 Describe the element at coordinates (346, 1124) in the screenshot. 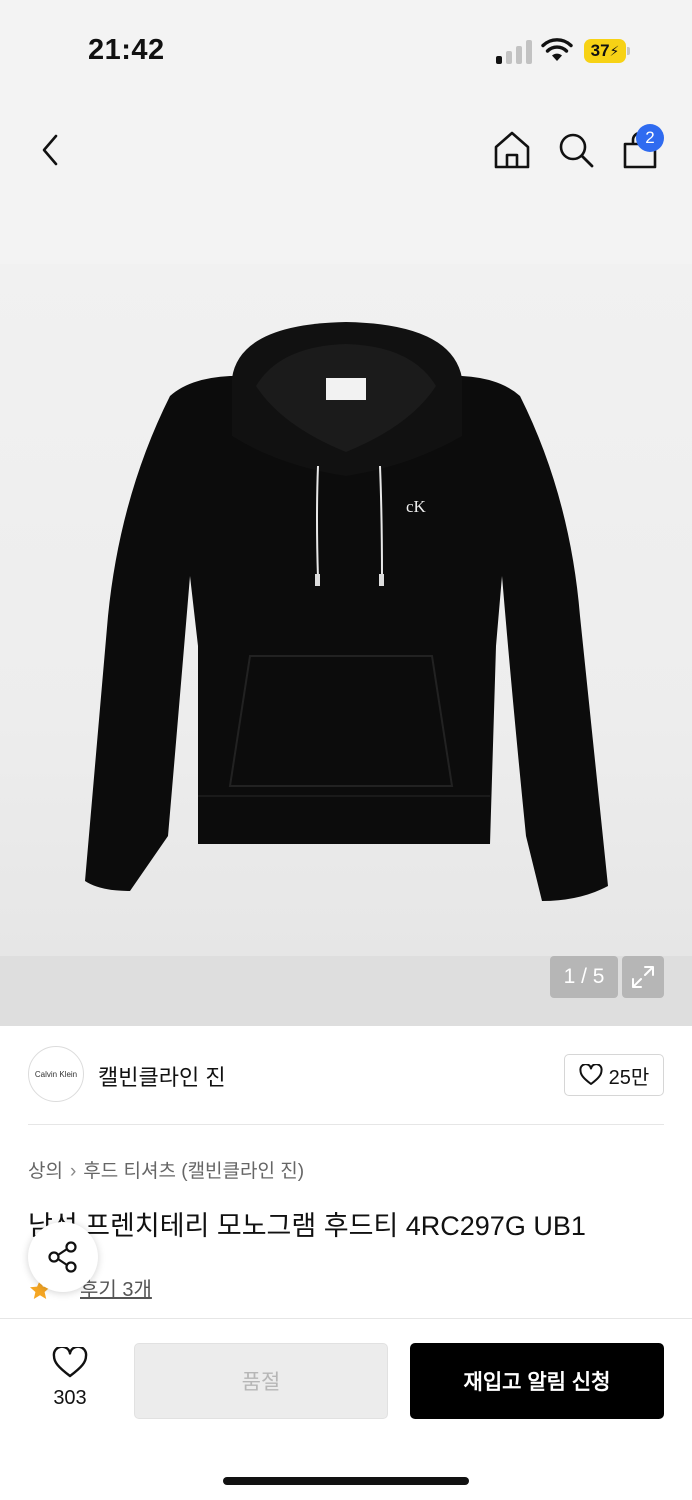

I see `divider` at that location.